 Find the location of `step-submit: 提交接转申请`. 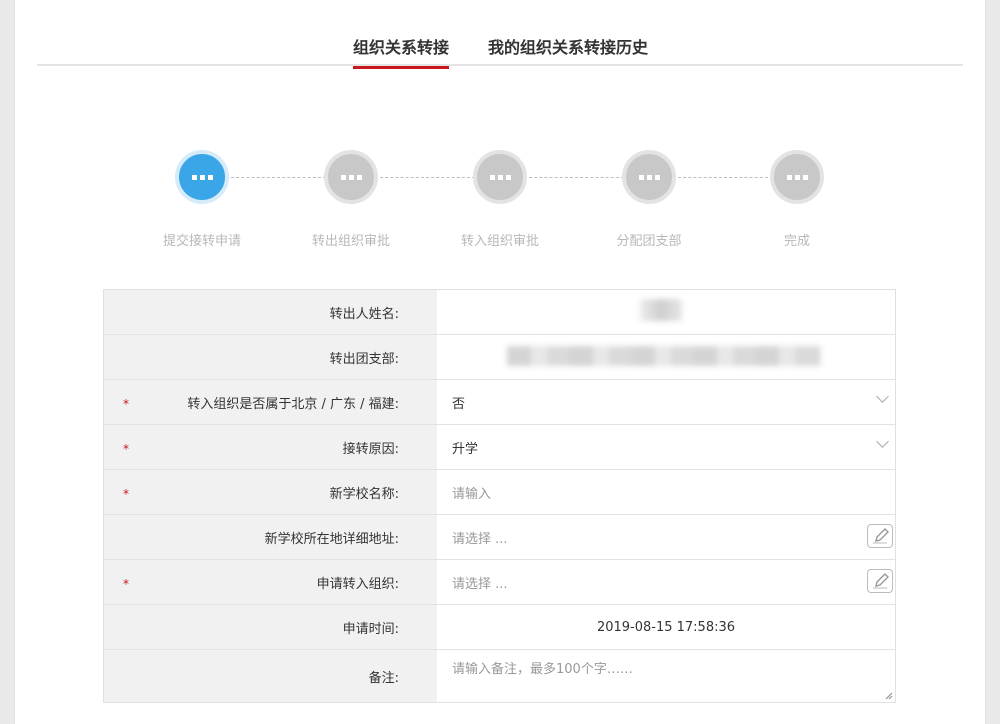

step-submit: 提交接转申请 is located at coordinates (202, 199).